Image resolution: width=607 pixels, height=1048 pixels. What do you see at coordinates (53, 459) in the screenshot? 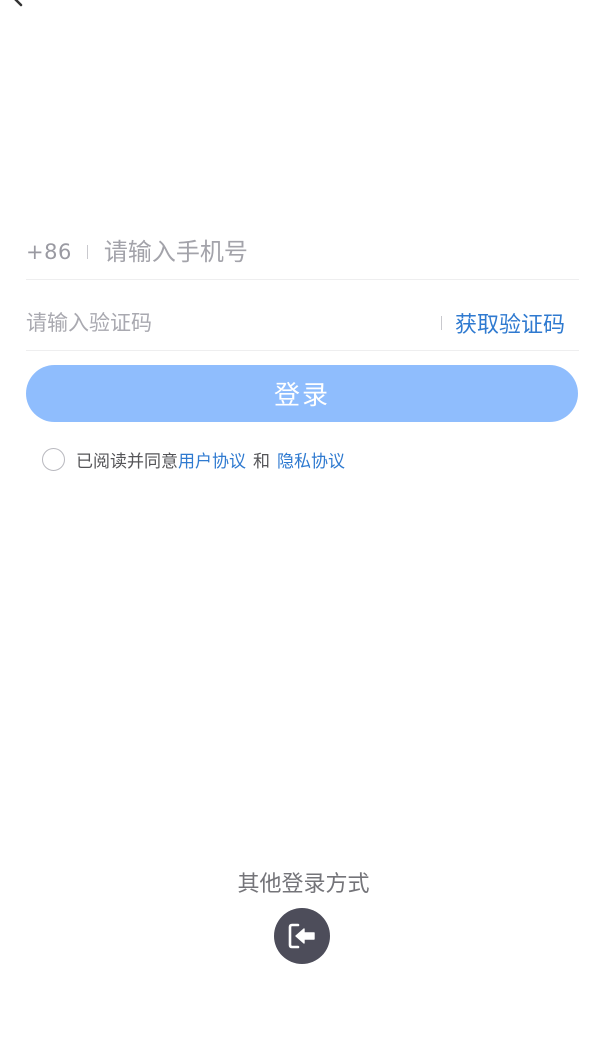
I see `agree-checkbox` at bounding box center [53, 459].